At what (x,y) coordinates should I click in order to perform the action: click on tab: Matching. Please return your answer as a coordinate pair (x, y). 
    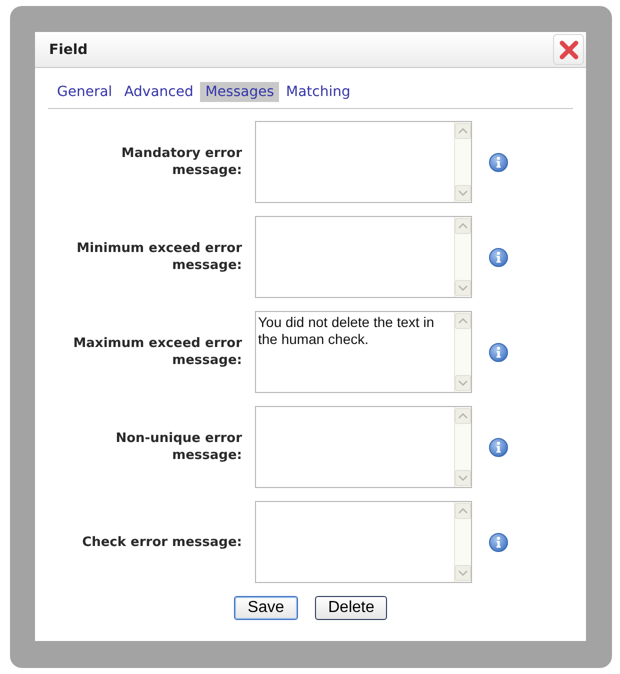
    Looking at the image, I should click on (318, 92).